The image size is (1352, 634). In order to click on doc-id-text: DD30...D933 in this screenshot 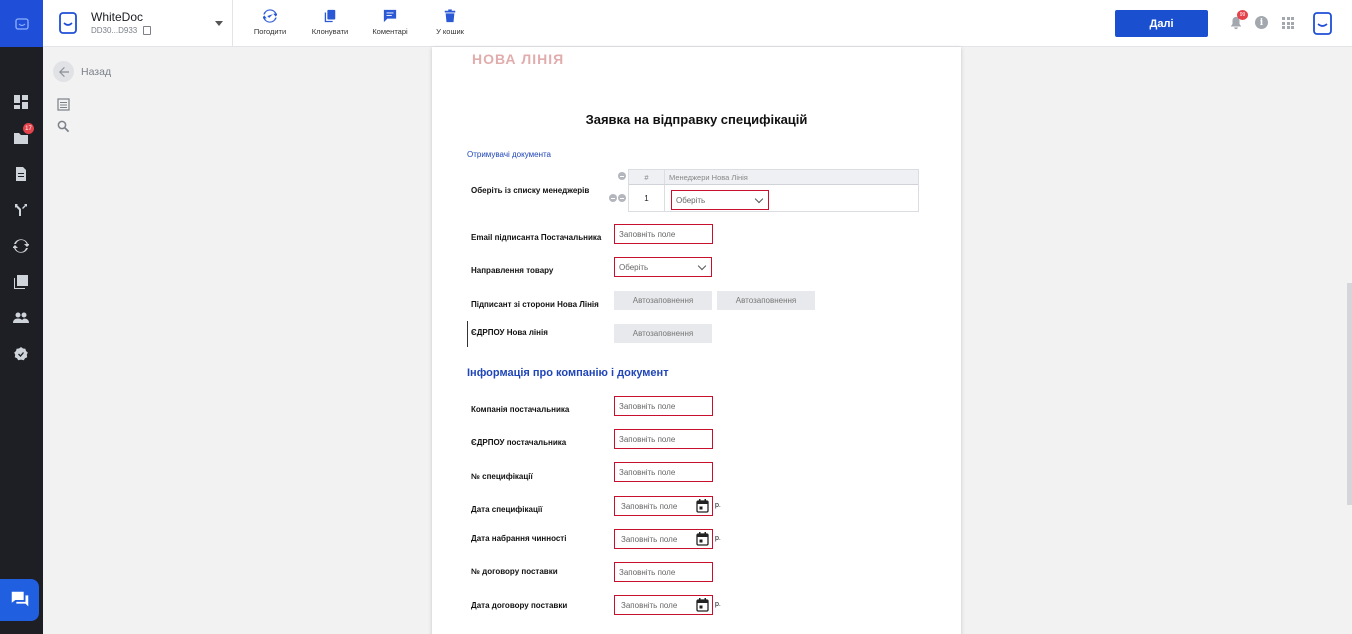, I will do `click(114, 30)`.